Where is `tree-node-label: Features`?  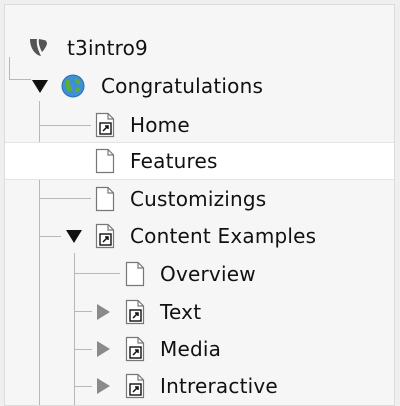
tree-node-label: Features is located at coordinates (174, 161).